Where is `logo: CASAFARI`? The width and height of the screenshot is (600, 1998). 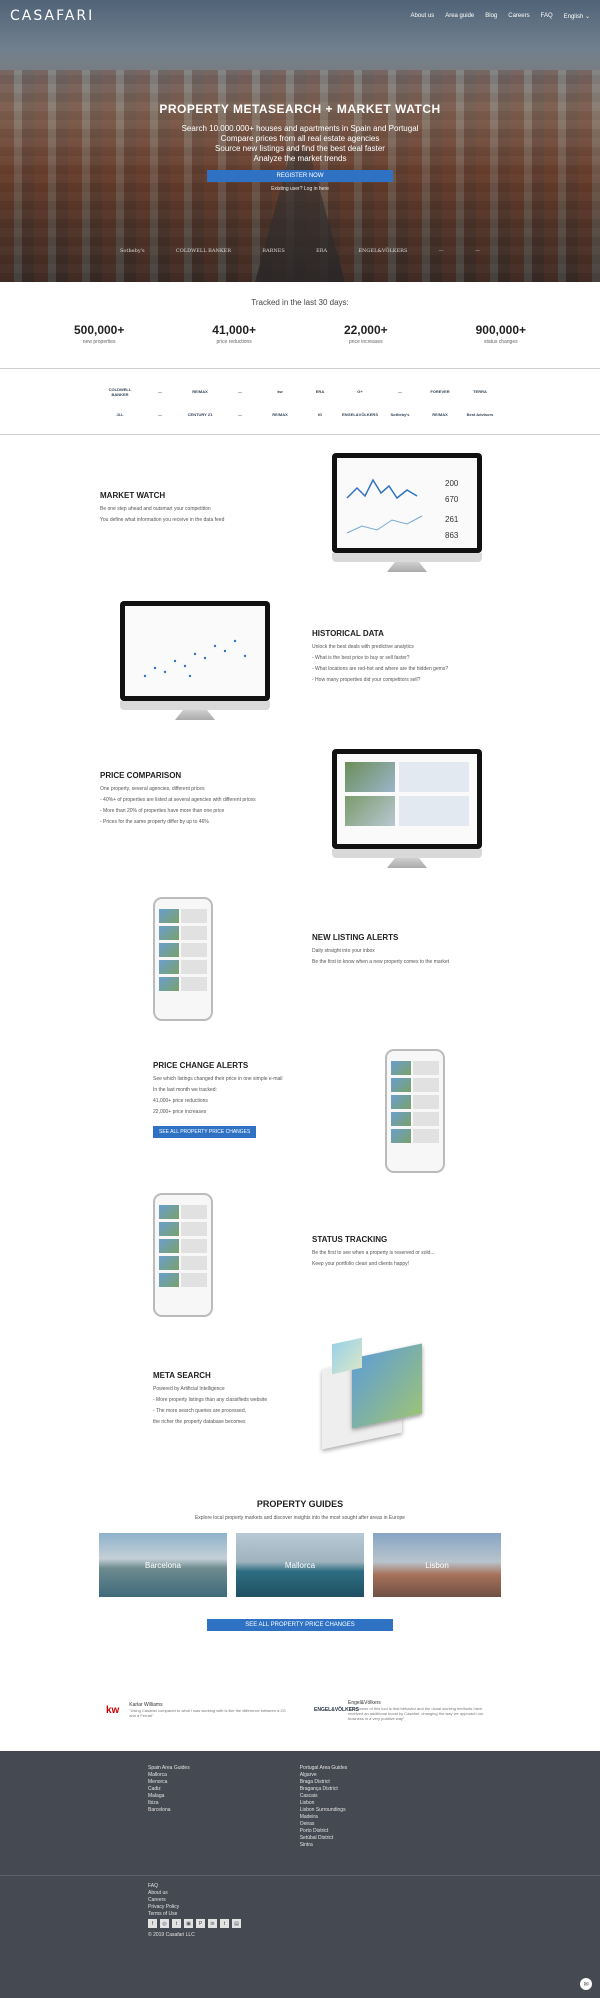 logo: CASAFARI is located at coordinates (52, 16).